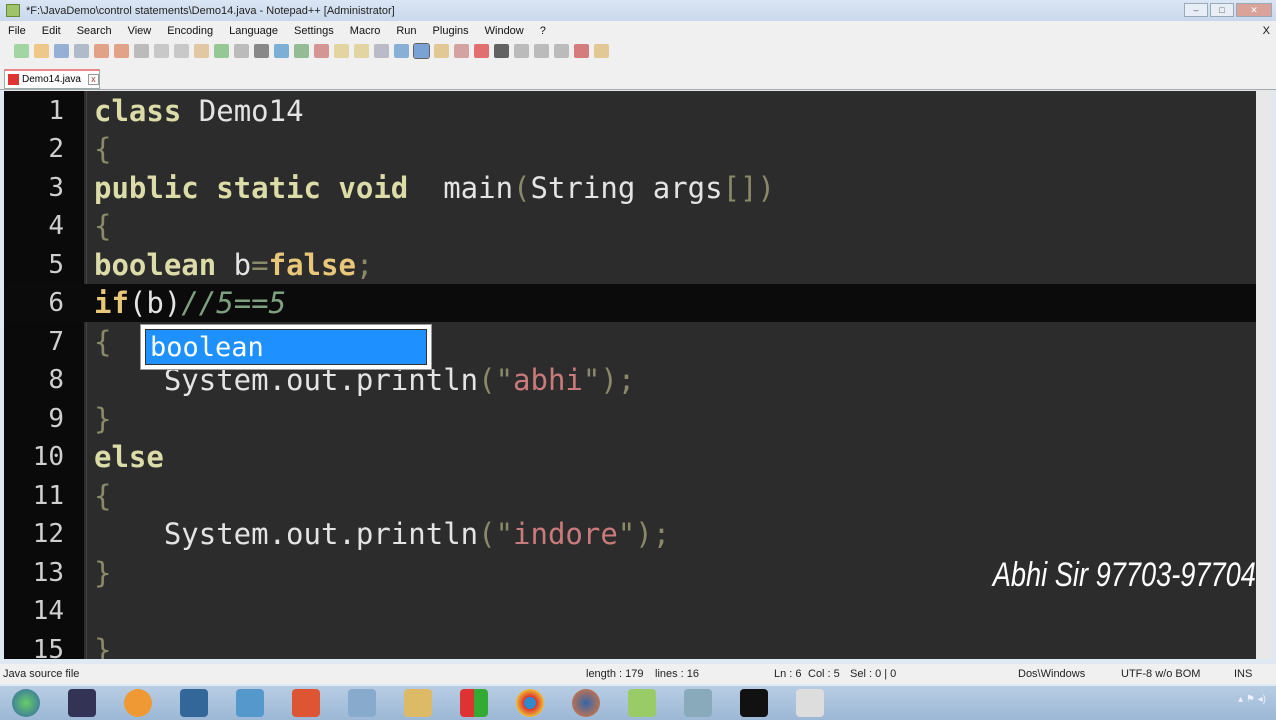 Image resolution: width=1276 pixels, height=720 pixels. Describe the element at coordinates (638, 76) in the screenshot. I see `tab-bar: Demo14.java x` at that location.